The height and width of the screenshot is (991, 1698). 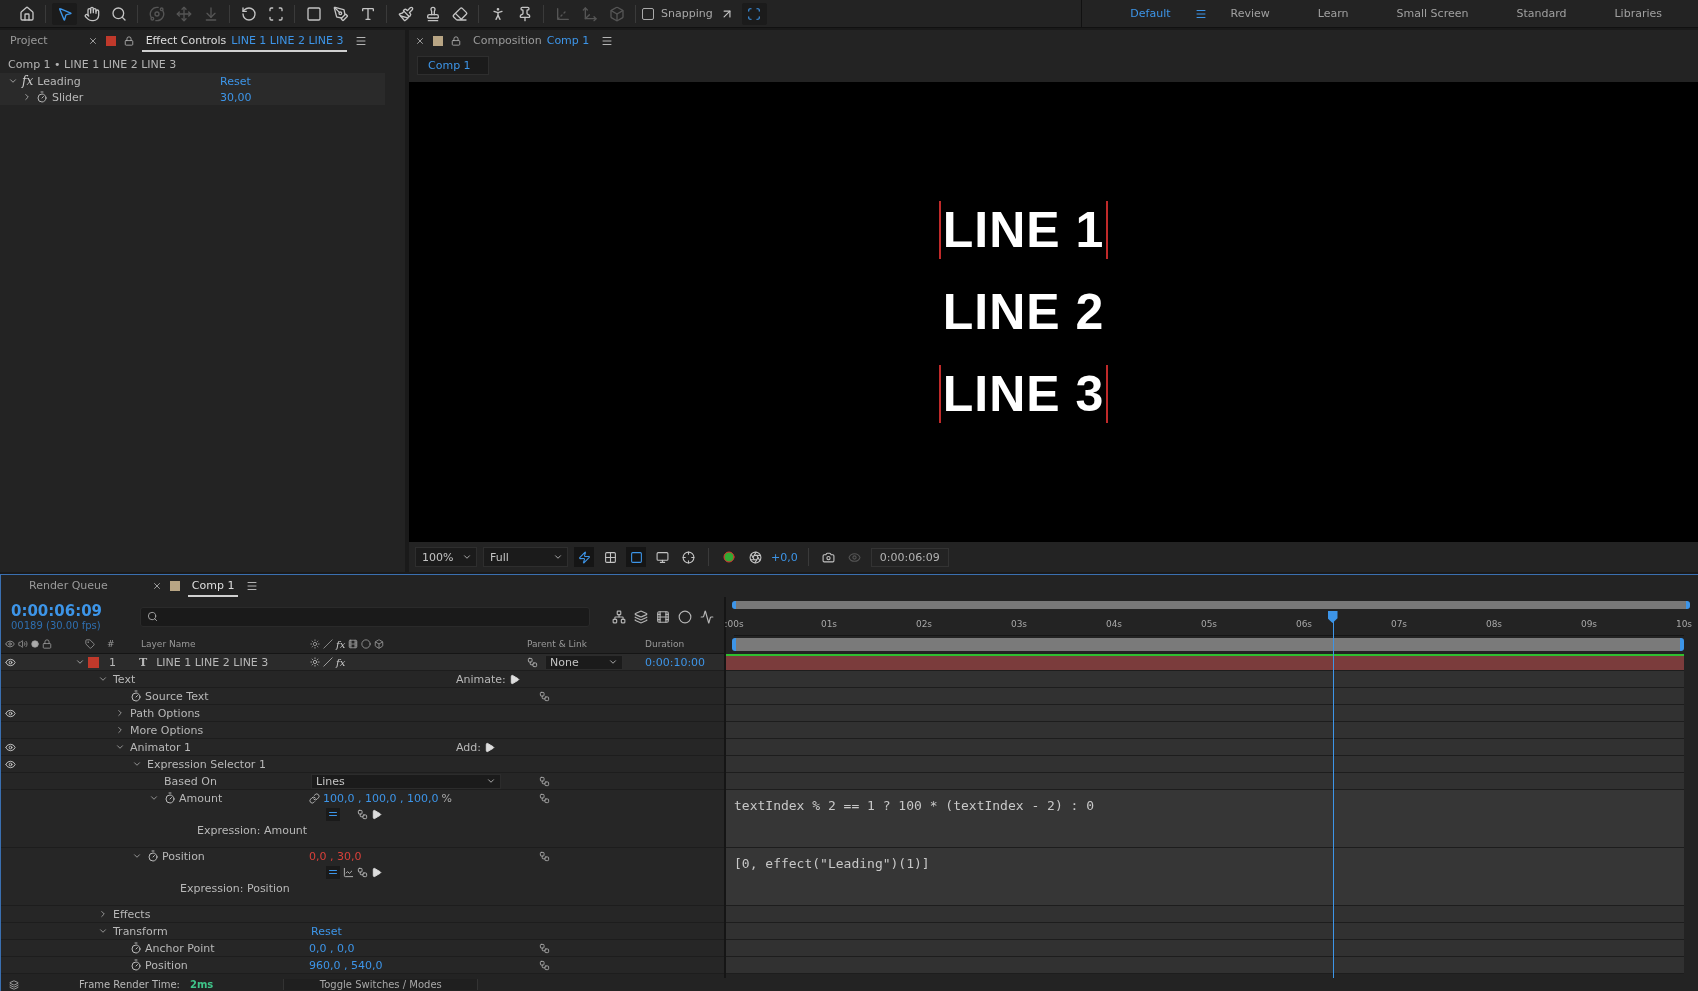 I want to click on fx-label: fx, so click(x=28, y=81).